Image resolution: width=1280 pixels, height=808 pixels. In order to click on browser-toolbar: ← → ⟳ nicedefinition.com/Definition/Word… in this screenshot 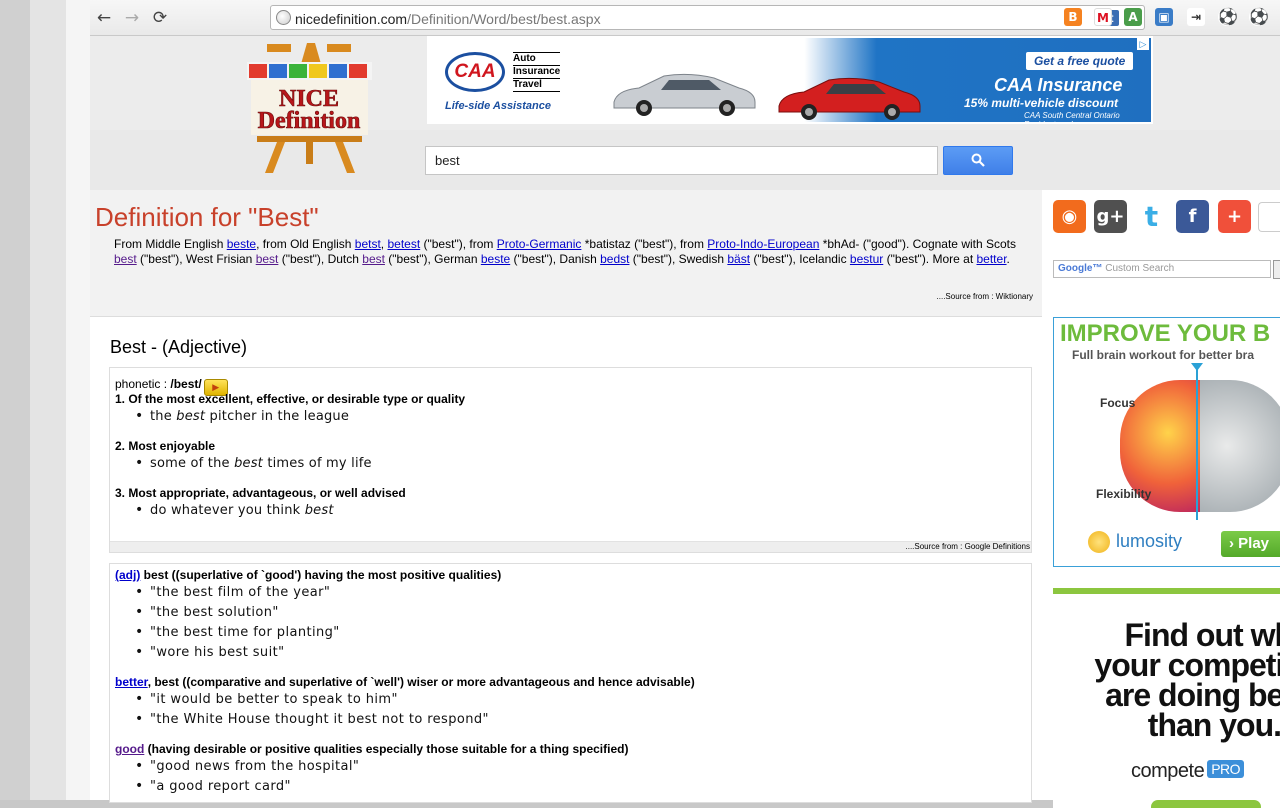, I will do `click(685, 18)`.